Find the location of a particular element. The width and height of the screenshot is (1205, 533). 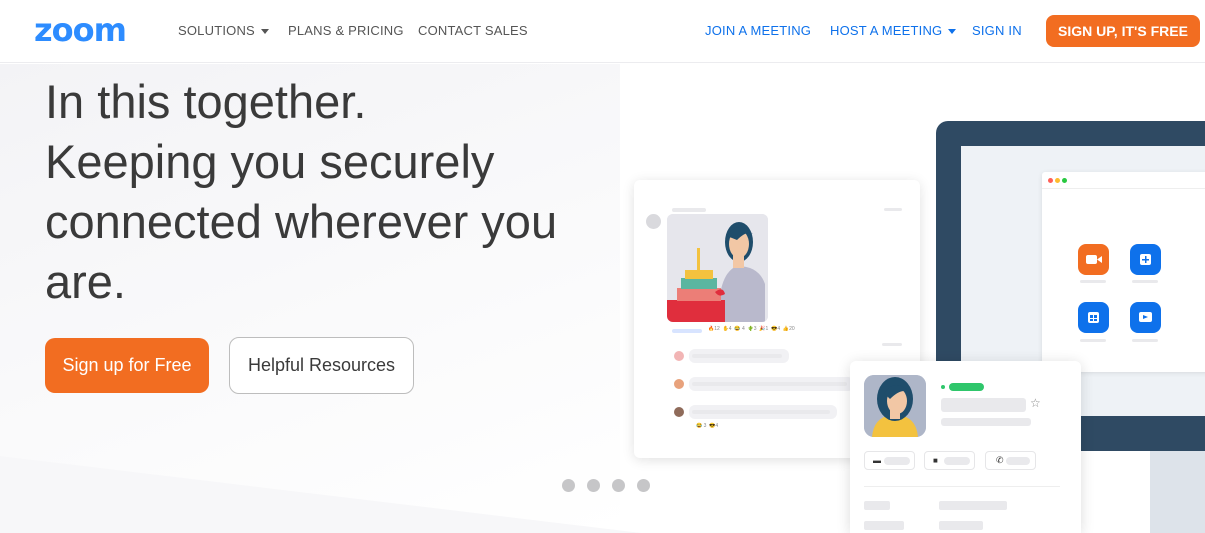

window-minimize-dot is located at coordinates (1057, 180).